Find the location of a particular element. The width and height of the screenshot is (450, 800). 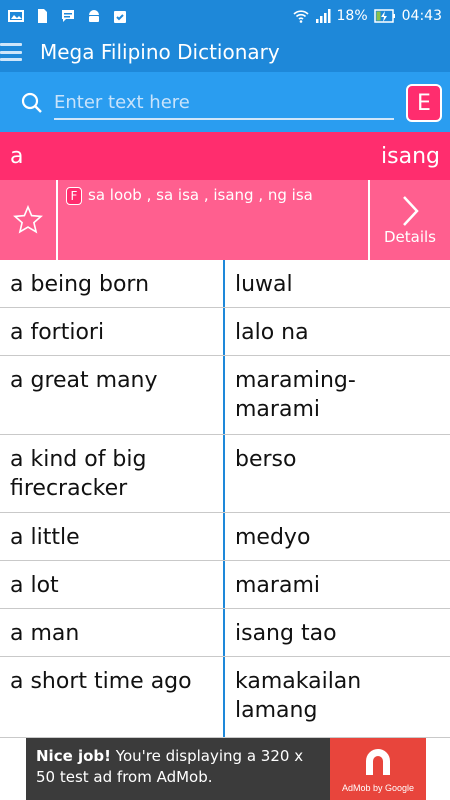

status-bar: 18% 04:43 is located at coordinates (225, 16).